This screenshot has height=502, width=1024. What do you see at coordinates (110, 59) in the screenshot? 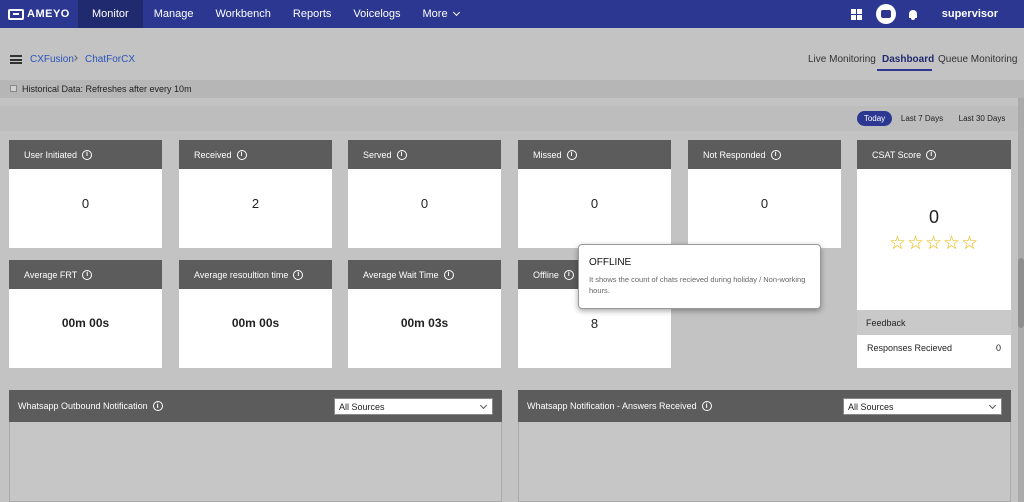
I see `breadcrumb-chatforcx: ChatForCX` at bounding box center [110, 59].